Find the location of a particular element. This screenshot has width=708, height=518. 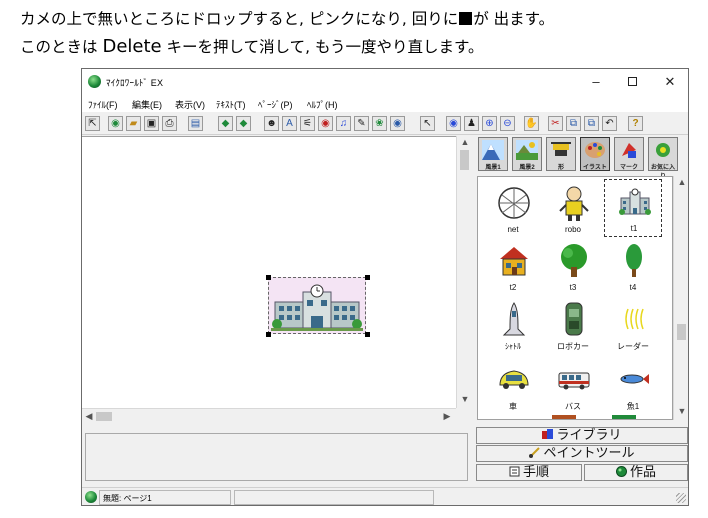

effect-tool-button: ❀ is located at coordinates (379, 123).